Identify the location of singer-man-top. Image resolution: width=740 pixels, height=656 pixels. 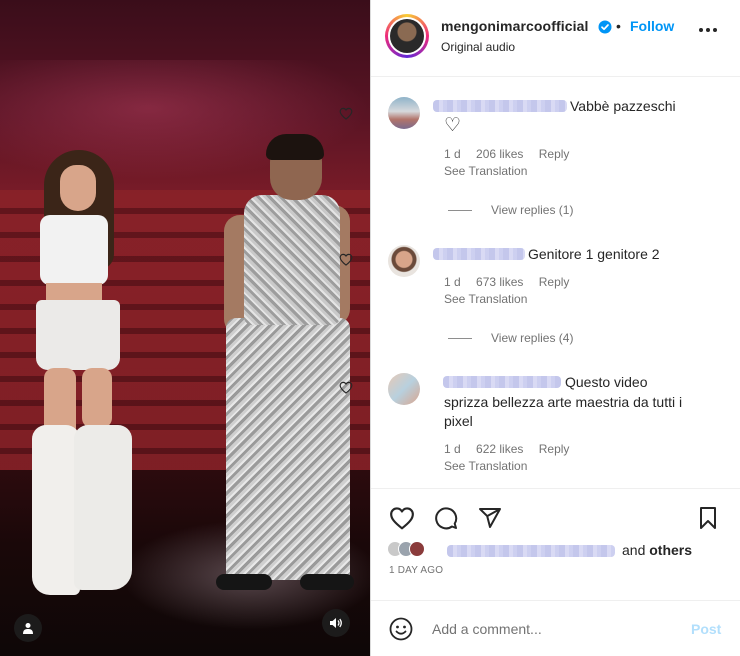
(292, 260).